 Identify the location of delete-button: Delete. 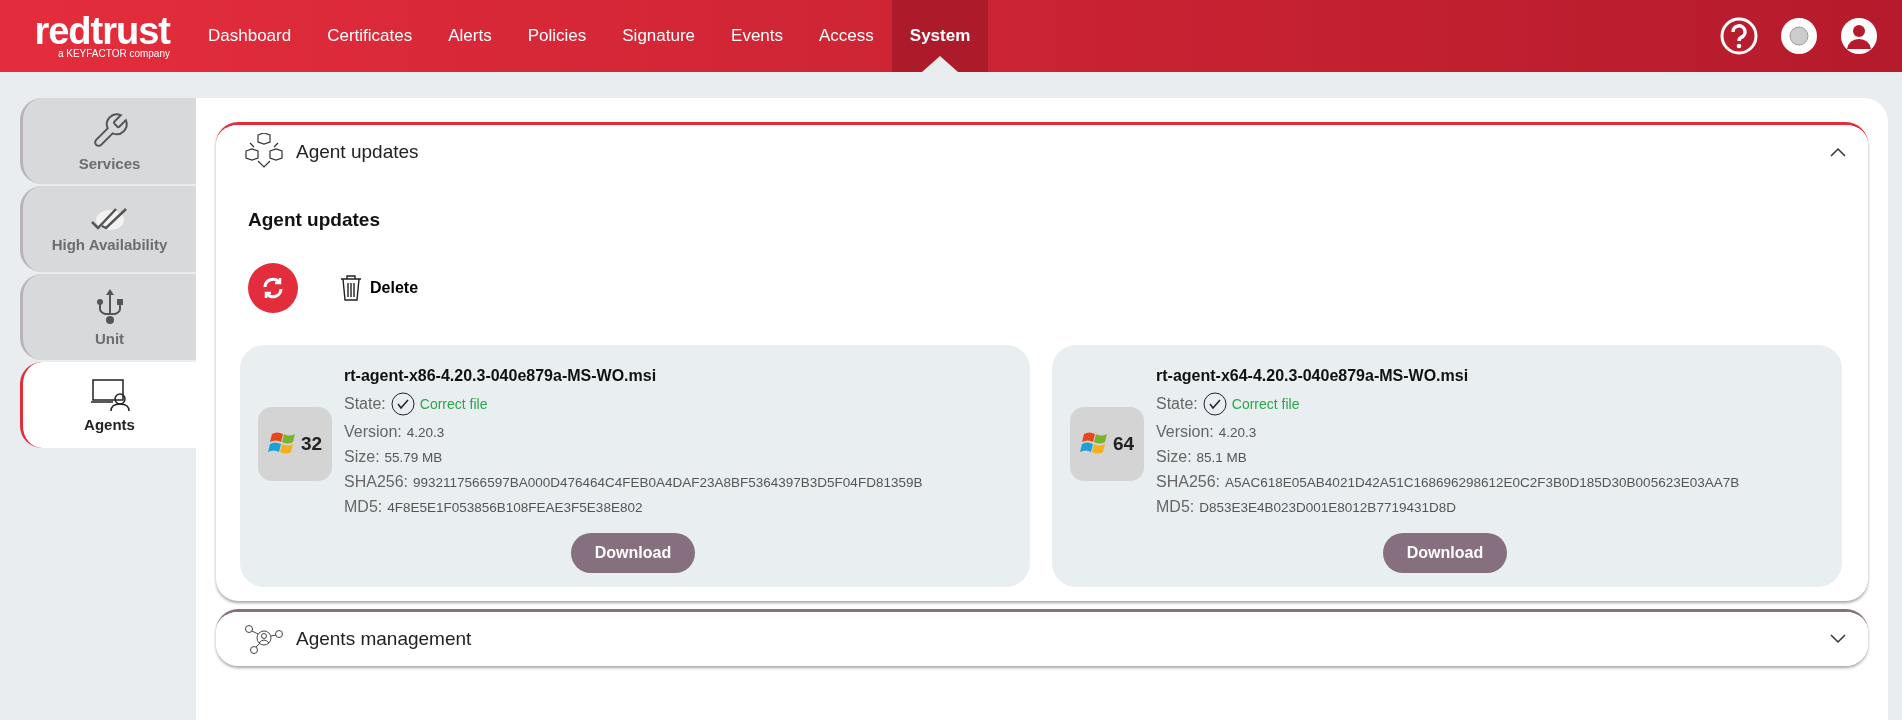
(379, 288).